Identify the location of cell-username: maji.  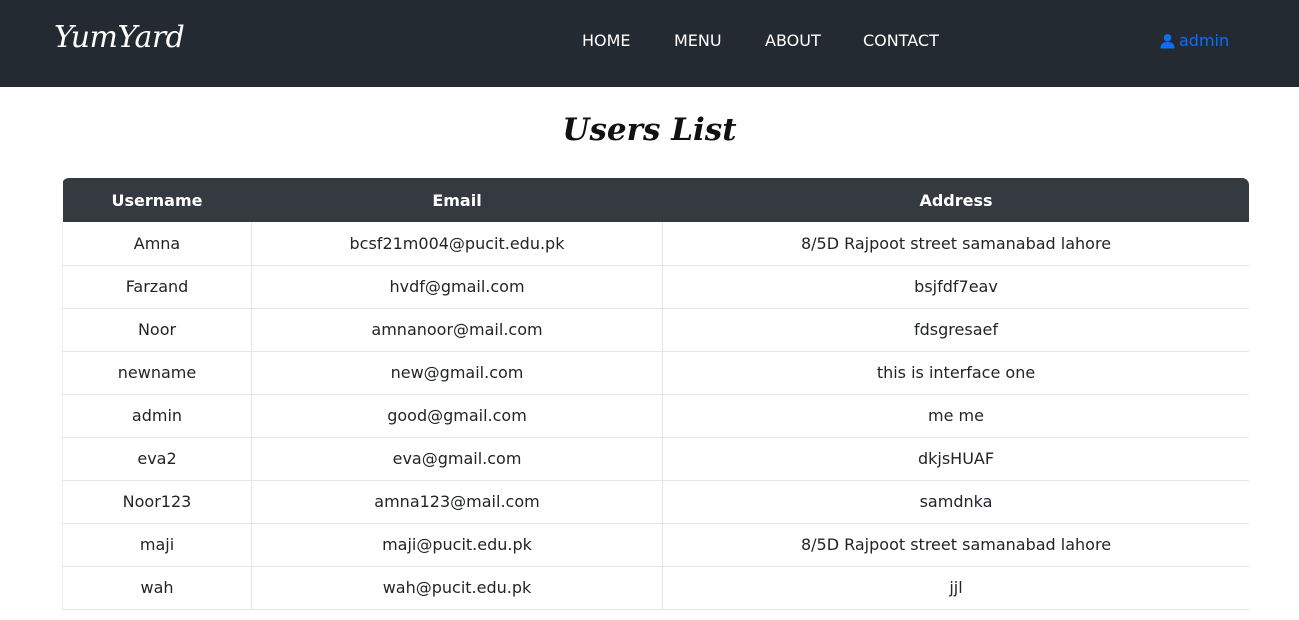
(157, 545).